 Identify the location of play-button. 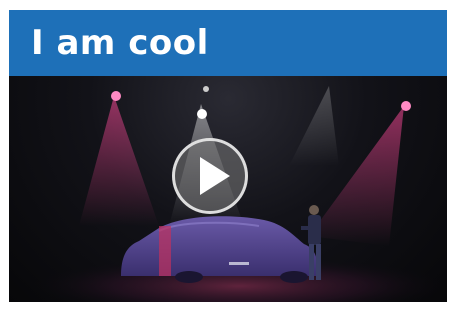
(210, 176).